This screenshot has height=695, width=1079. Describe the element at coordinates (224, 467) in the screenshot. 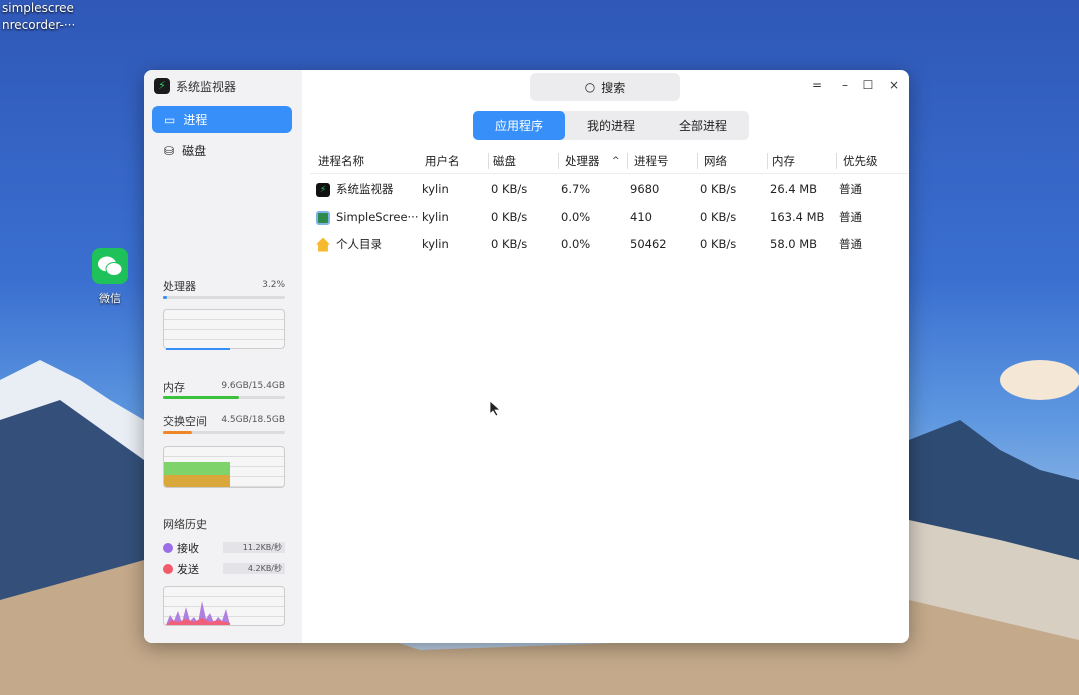

I see `memory-graph` at that location.